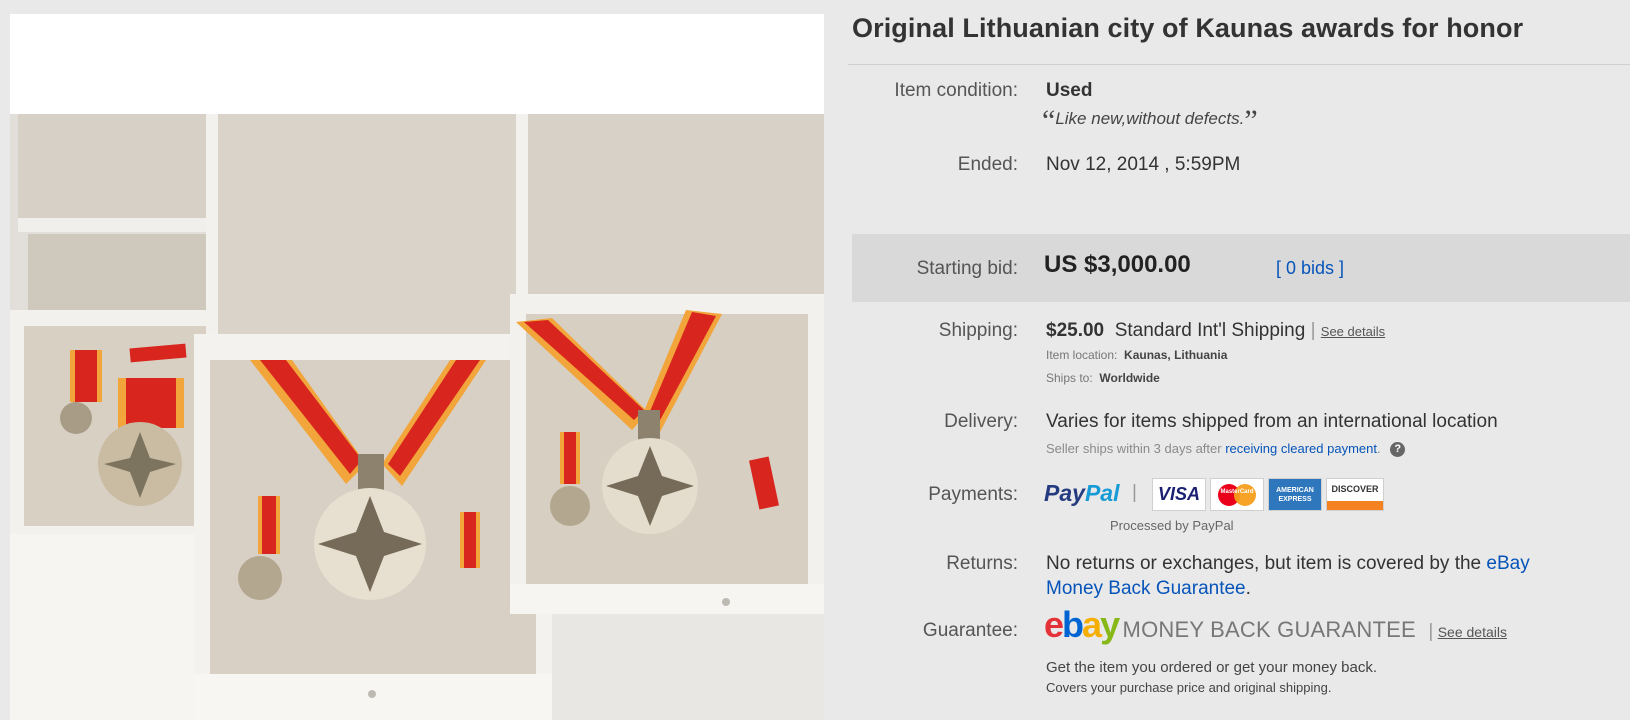 The height and width of the screenshot is (720, 1630). I want to click on ebay-logo-b: b, so click(1073, 624).